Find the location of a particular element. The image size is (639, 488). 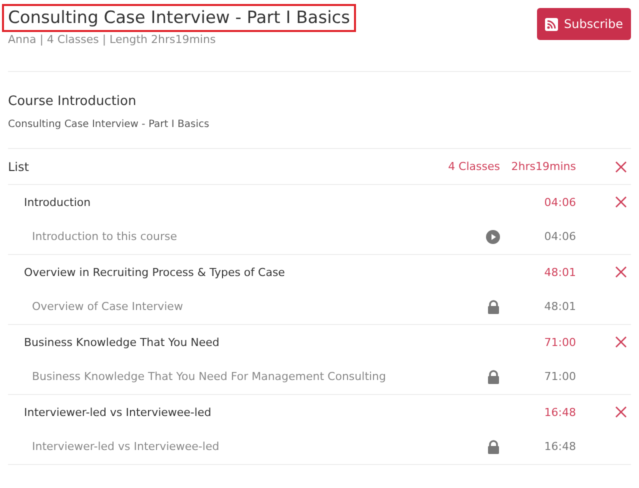

play-icon is located at coordinates (493, 237).